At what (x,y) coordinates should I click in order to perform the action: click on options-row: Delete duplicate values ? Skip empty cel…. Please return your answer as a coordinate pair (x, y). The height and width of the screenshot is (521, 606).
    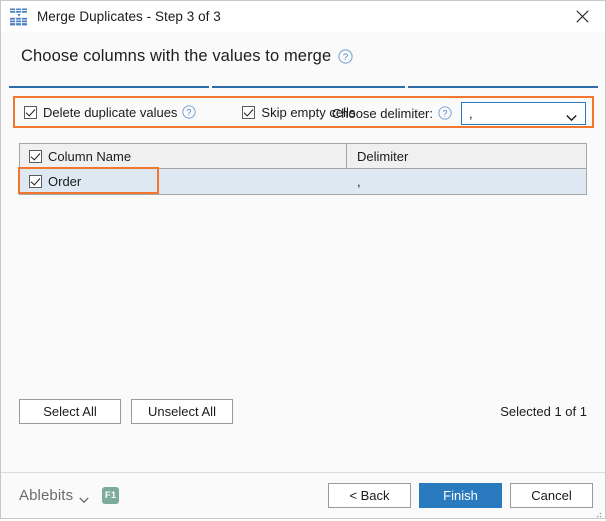
    Looking at the image, I should click on (303, 112).